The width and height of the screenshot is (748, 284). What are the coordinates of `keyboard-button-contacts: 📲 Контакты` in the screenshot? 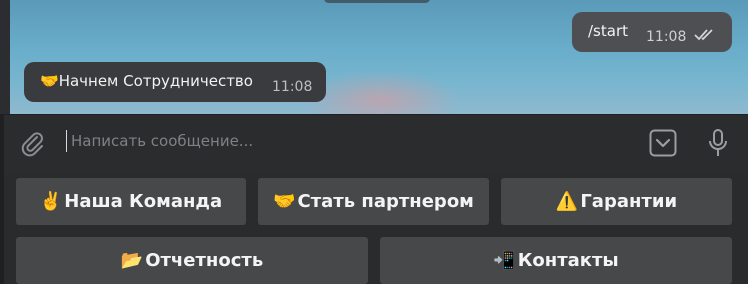 It's located at (556, 260).